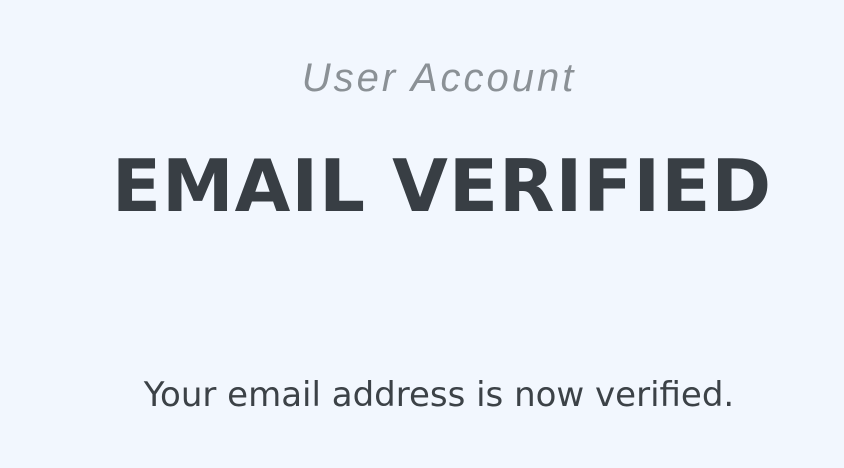 The image size is (844, 468). Describe the element at coordinates (442, 186) in the screenshot. I see `page-title: EMAIL VERIFIED` at that location.